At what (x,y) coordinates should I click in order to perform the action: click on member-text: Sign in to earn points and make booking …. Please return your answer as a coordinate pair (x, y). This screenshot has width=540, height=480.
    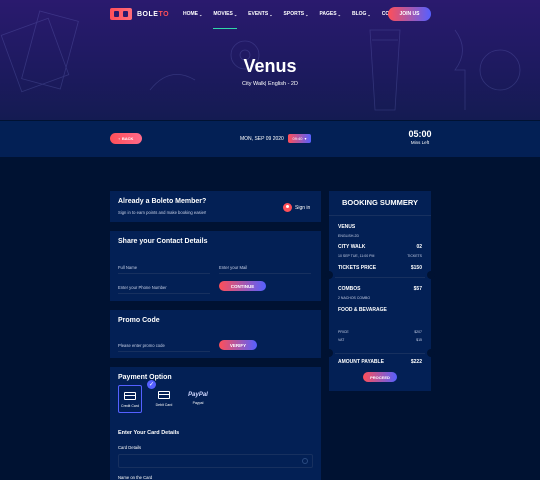
    Looking at the image, I should click on (162, 212).